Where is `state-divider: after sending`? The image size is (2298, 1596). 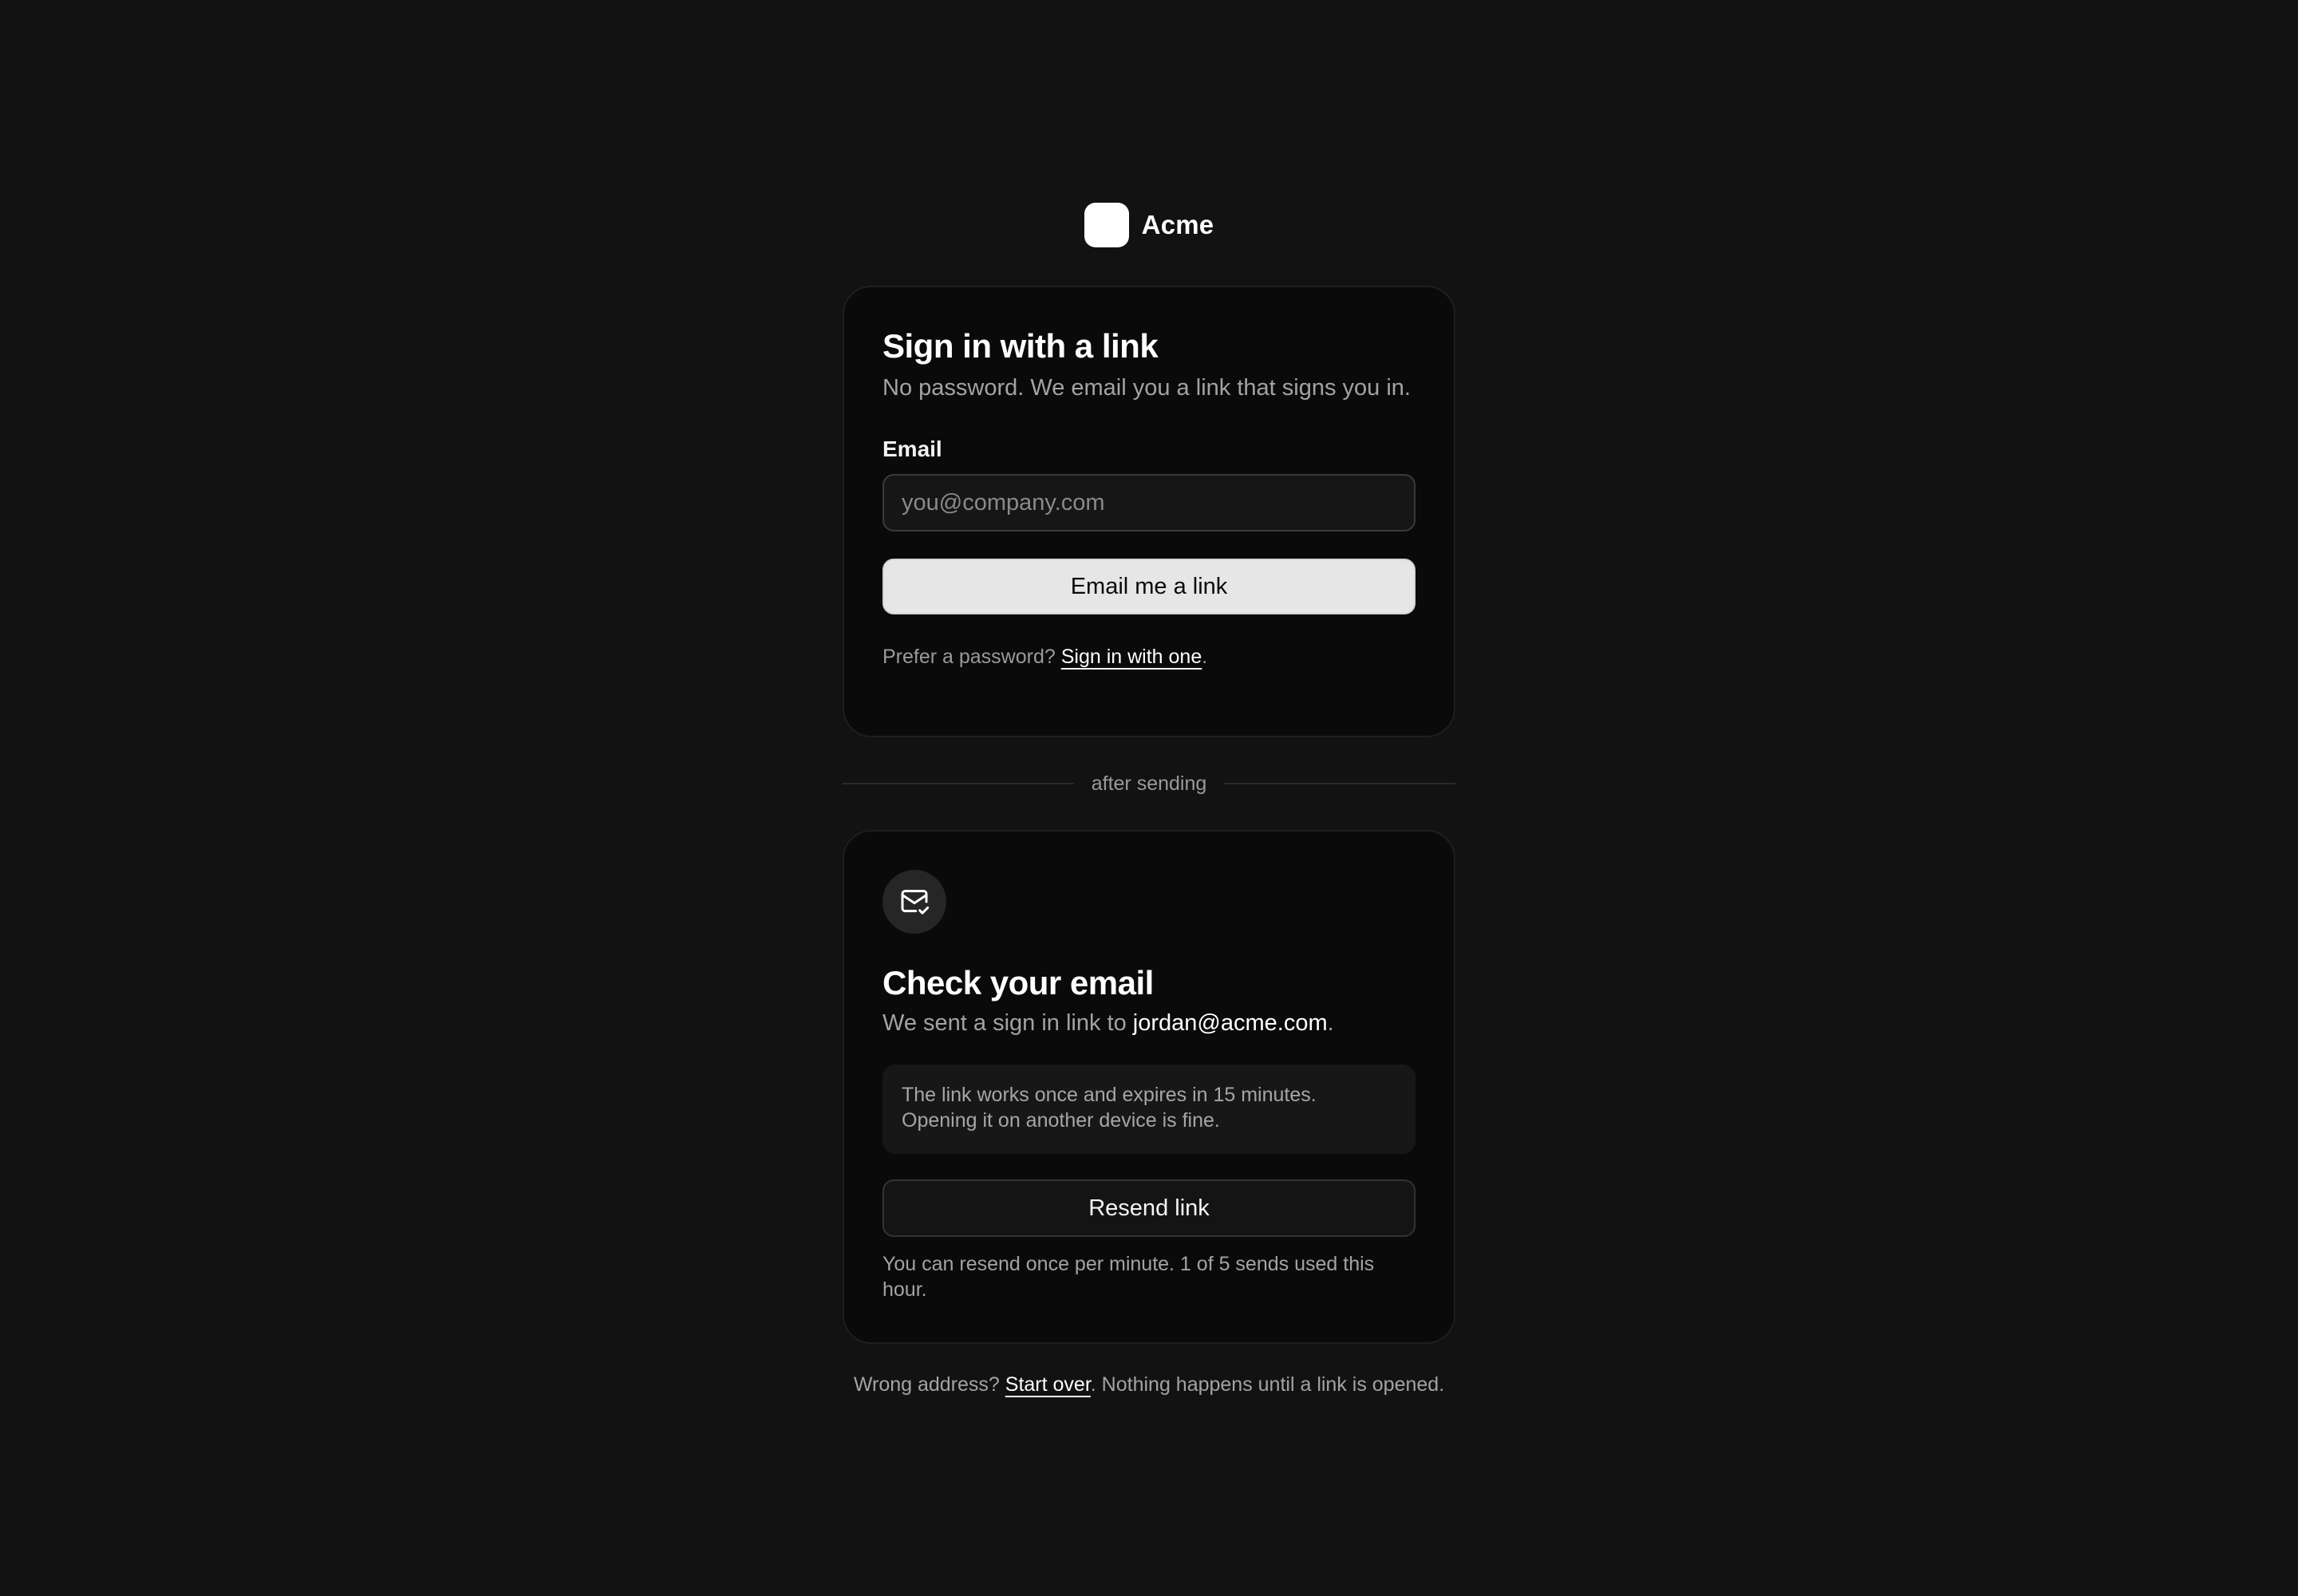 state-divider: after sending is located at coordinates (1150, 783).